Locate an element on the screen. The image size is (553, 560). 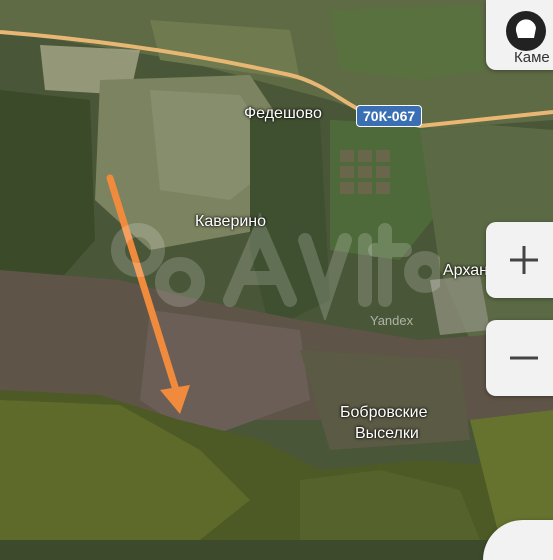
road-badge: 70К-067 is located at coordinates (389, 116).